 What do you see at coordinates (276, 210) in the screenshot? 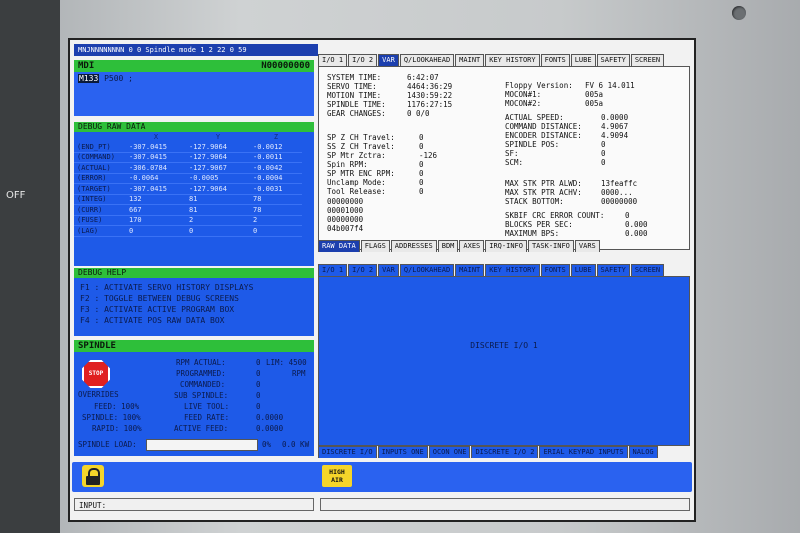
I see `z-value: 78` at bounding box center [276, 210].